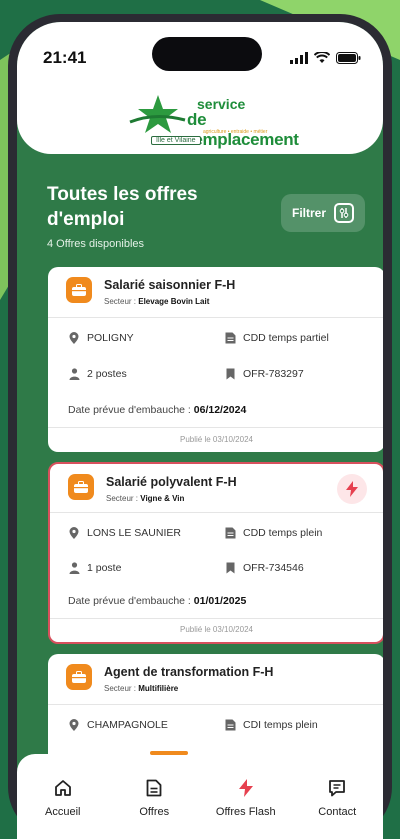  What do you see at coordinates (157, 601) in the screenshot?
I see `hire-date: Date prévue d'embauche : 01/01/2025` at bounding box center [157, 601].